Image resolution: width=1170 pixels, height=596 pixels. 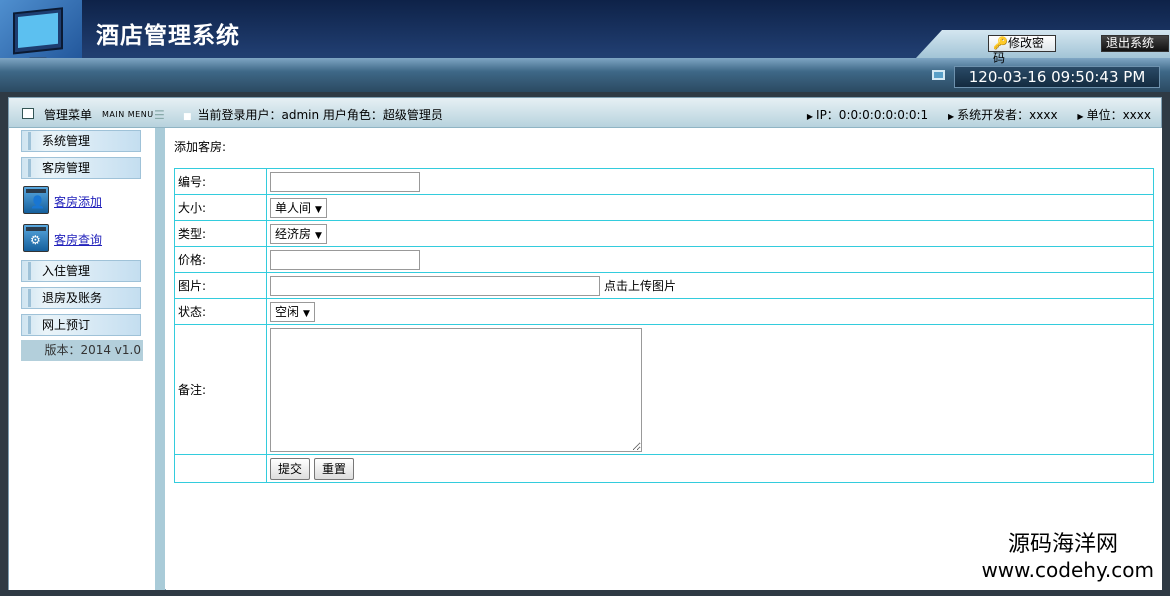 What do you see at coordinates (220, 207) in the screenshot?
I see `size-label: 大小:` at bounding box center [220, 207].